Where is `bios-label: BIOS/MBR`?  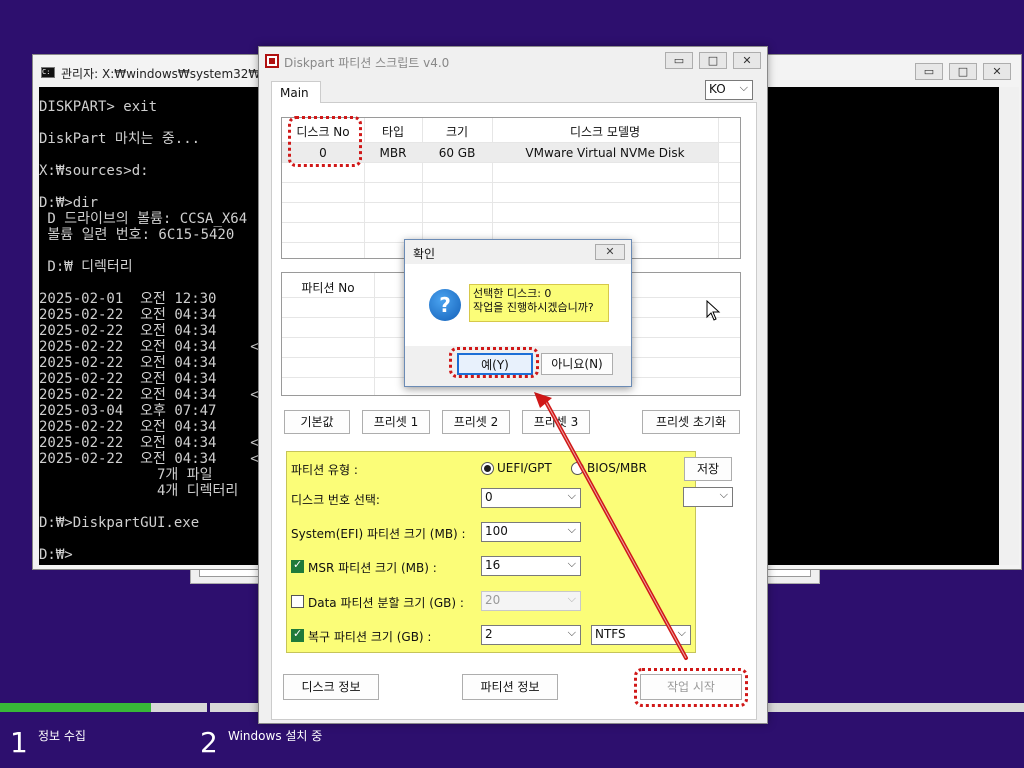
bios-label: BIOS/MBR is located at coordinates (617, 468).